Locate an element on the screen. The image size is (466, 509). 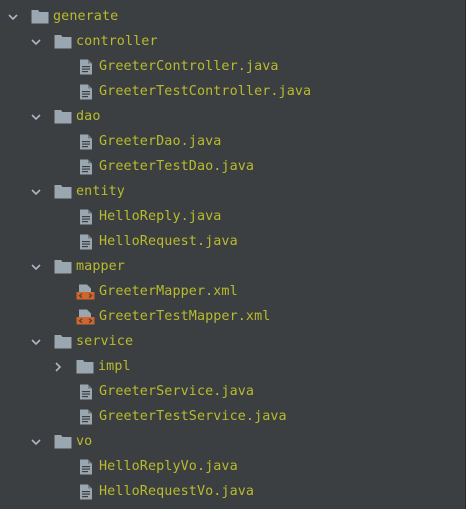
tree-file-label: GreeterController.java is located at coordinates (189, 66).